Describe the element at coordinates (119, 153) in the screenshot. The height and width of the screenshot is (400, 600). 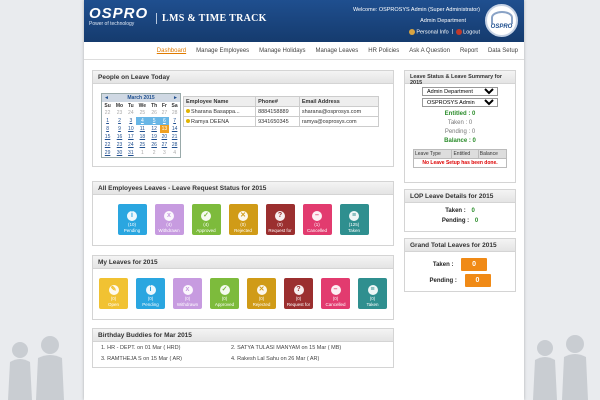
I see `calendar-day: 30` at that location.